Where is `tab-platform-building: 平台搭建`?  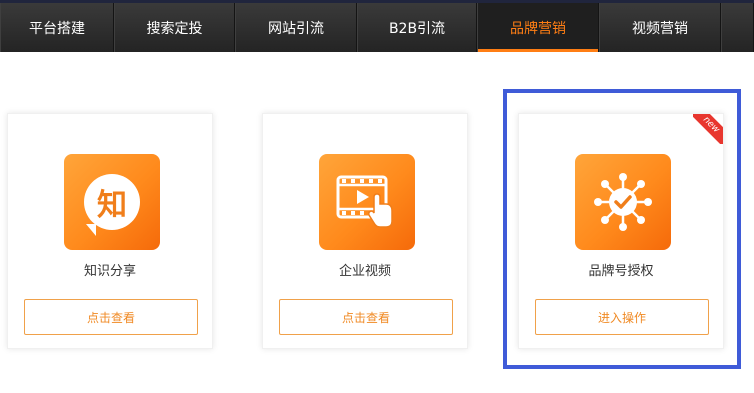
tab-platform-building: 平台搭建 is located at coordinates (57, 27).